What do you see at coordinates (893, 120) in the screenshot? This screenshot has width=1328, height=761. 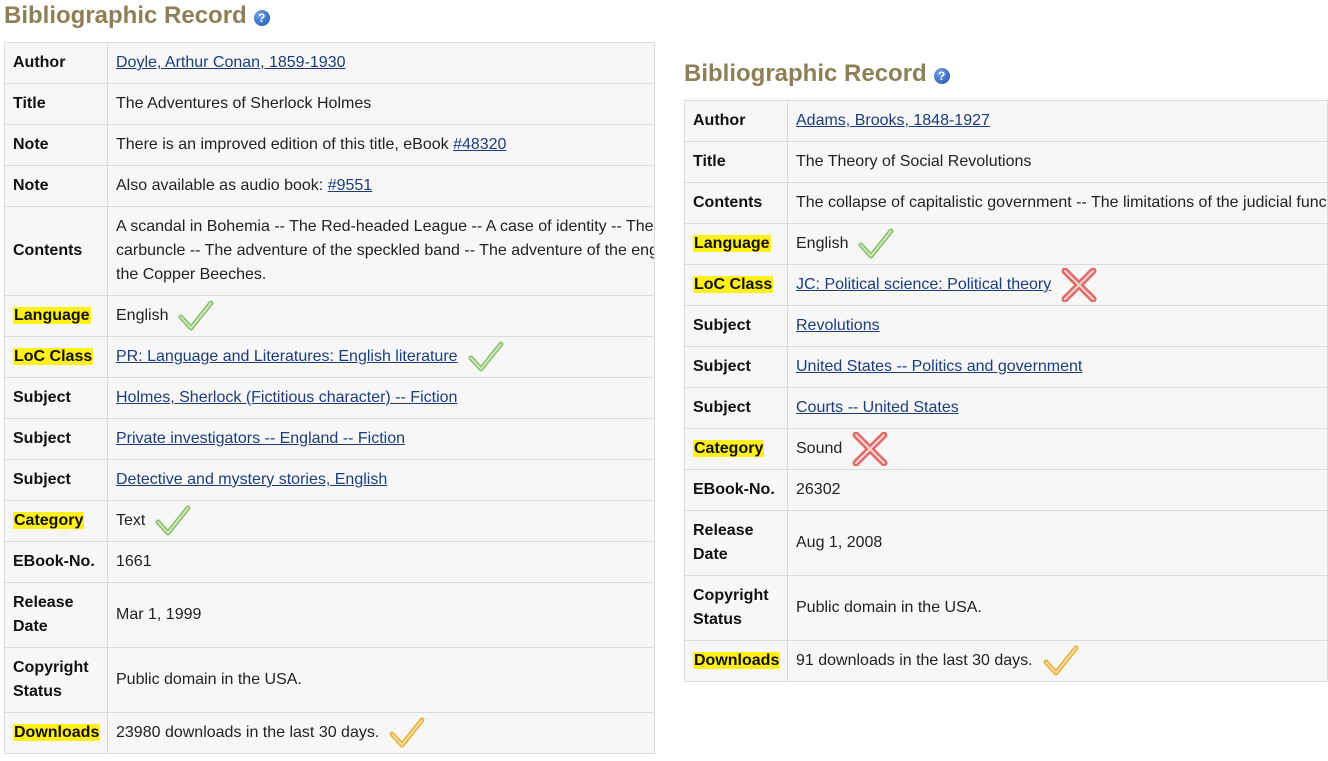 I see `author-link: Adams, Brooks, 1848-1927` at bounding box center [893, 120].